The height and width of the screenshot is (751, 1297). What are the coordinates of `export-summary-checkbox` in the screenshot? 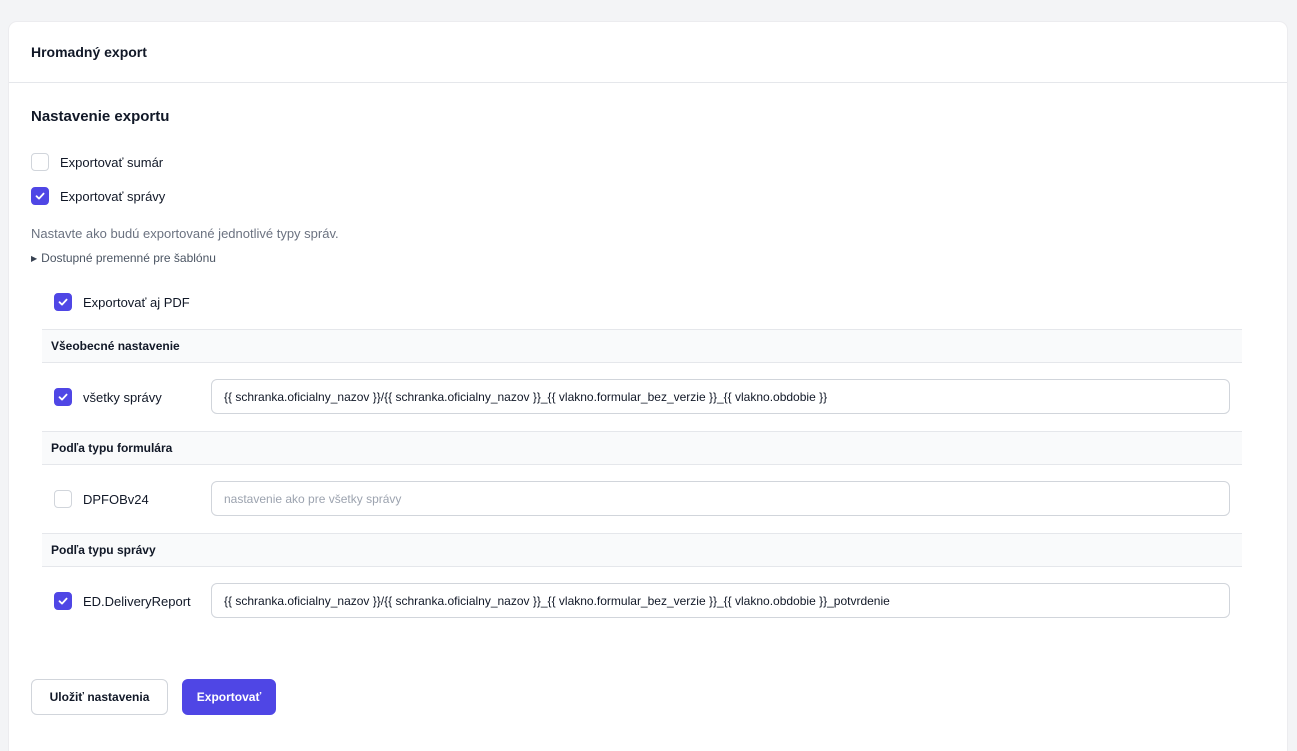 It's located at (40, 162).